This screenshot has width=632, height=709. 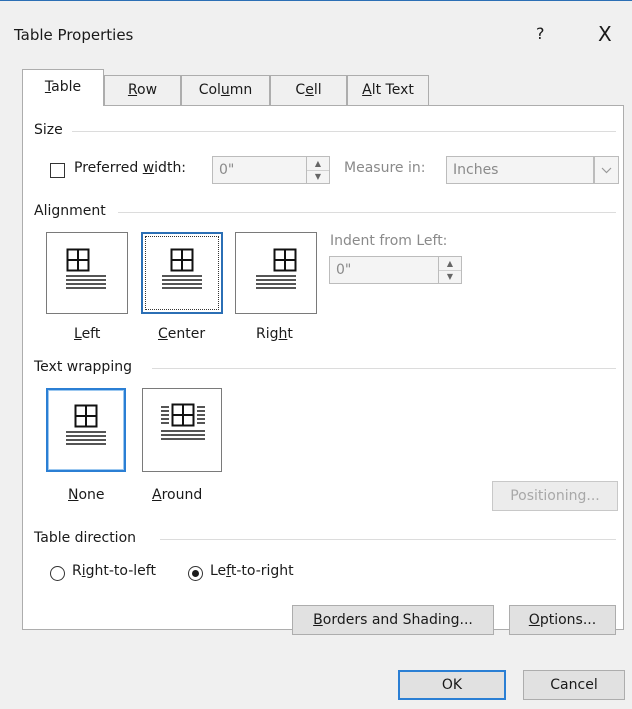 I want to click on indent-from-left-spinner: ▲ ▼, so click(x=450, y=270).